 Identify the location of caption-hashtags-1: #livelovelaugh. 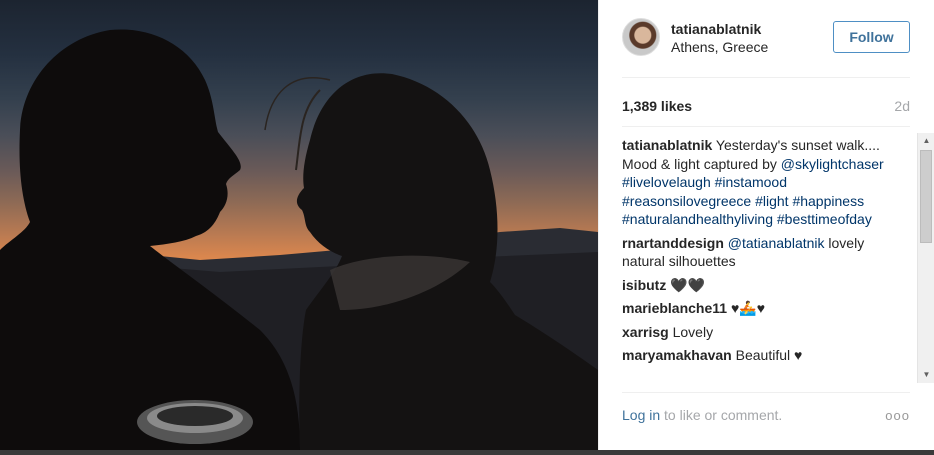
(666, 182).